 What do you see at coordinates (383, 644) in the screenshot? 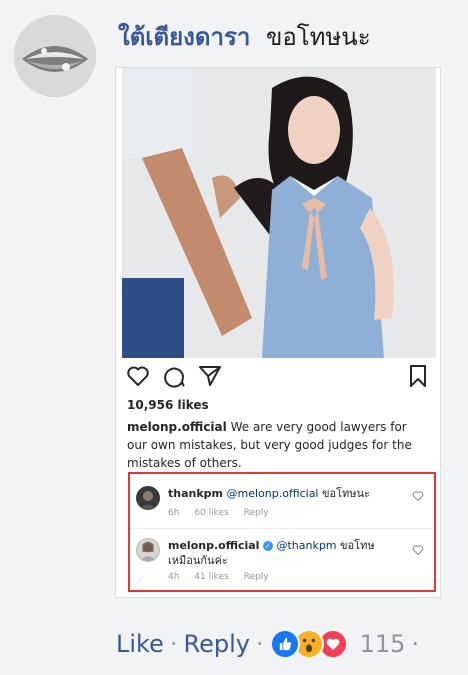
I see `reaction-count: 115` at bounding box center [383, 644].